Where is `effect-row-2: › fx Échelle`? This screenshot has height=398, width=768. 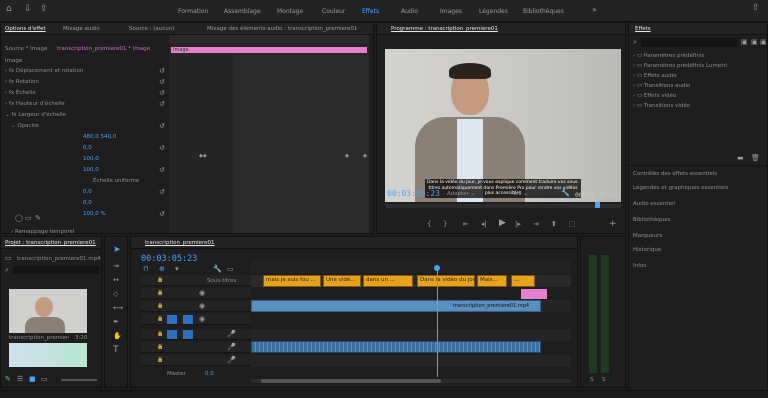
effect-row-2: › fx Échelle is located at coordinates (20, 93).